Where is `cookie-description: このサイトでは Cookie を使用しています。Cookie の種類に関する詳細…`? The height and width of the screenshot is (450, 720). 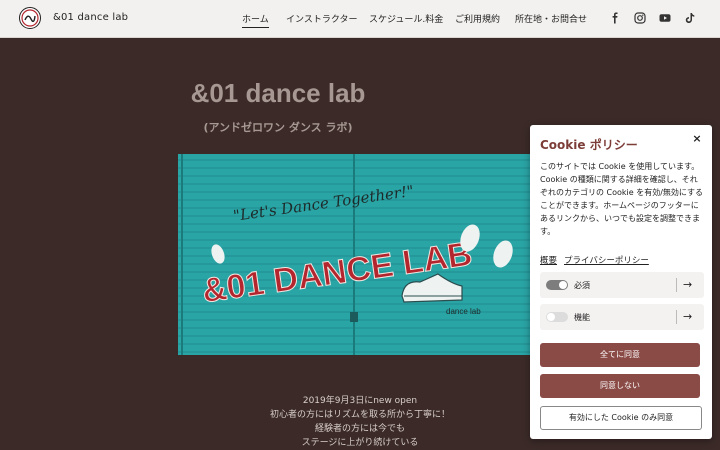 cookie-description: このサイトでは Cookie を使用しています。Cookie の種類に関する詳細… is located at coordinates (622, 199).